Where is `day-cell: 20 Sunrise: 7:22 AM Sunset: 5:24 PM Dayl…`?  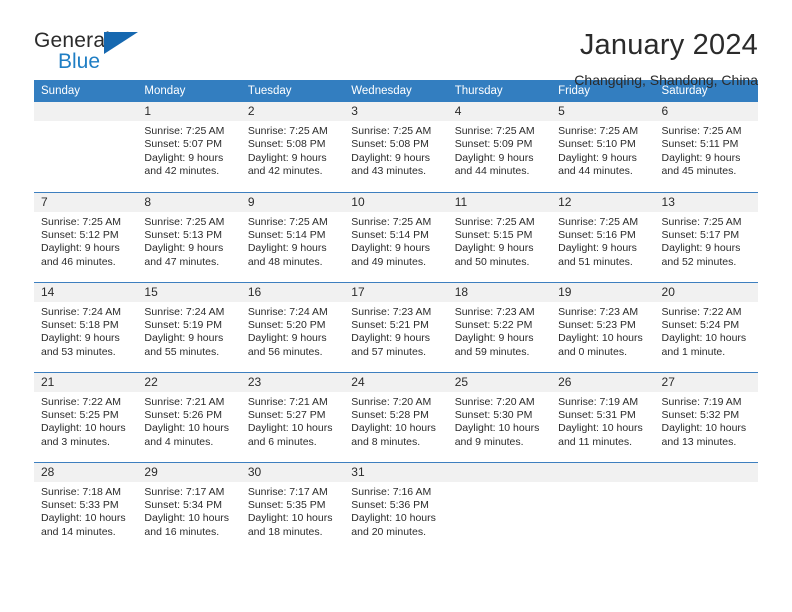 day-cell: 20 Sunrise: 7:22 AM Sunset: 5:24 PM Dayl… is located at coordinates (706, 326).